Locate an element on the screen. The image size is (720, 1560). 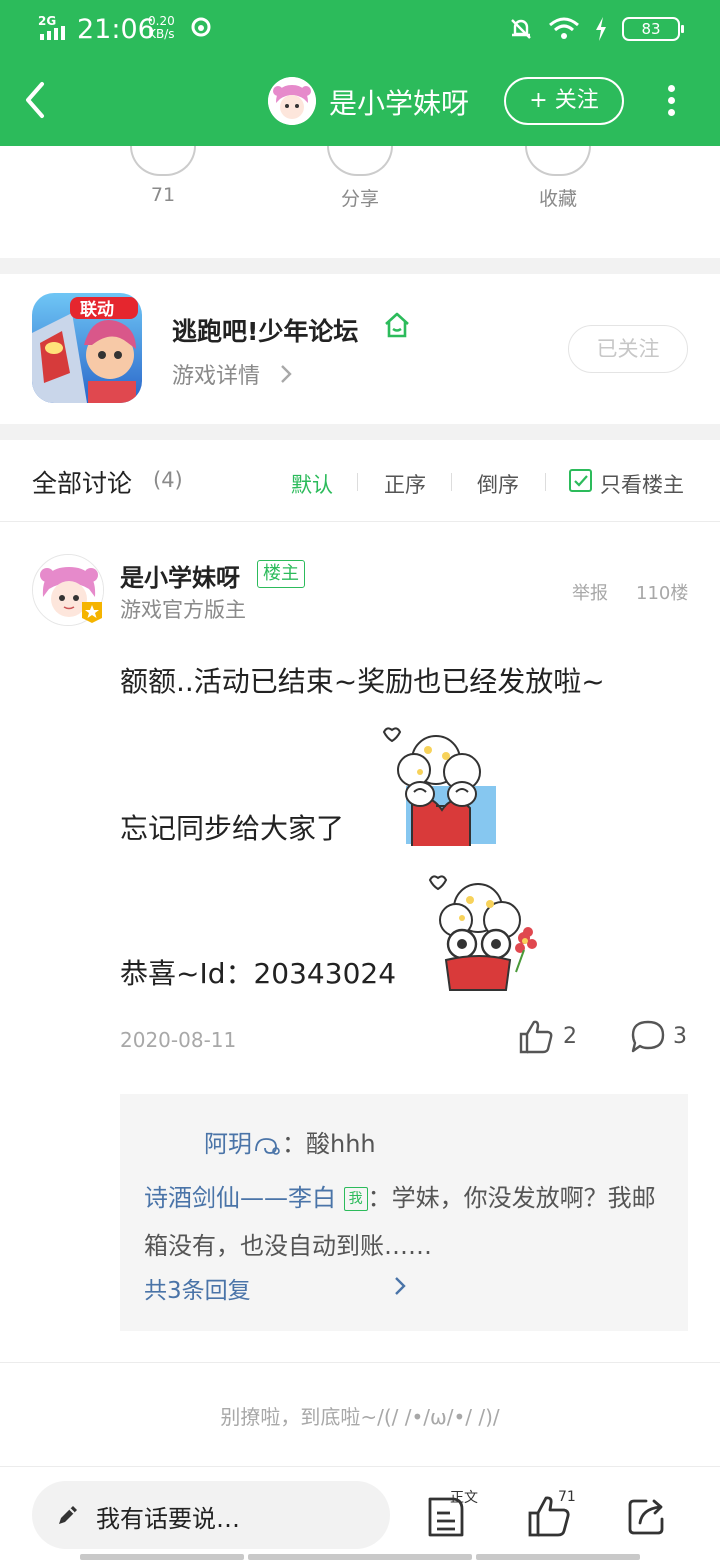
sort-ascending: 正序 is located at coordinates (405, 484).